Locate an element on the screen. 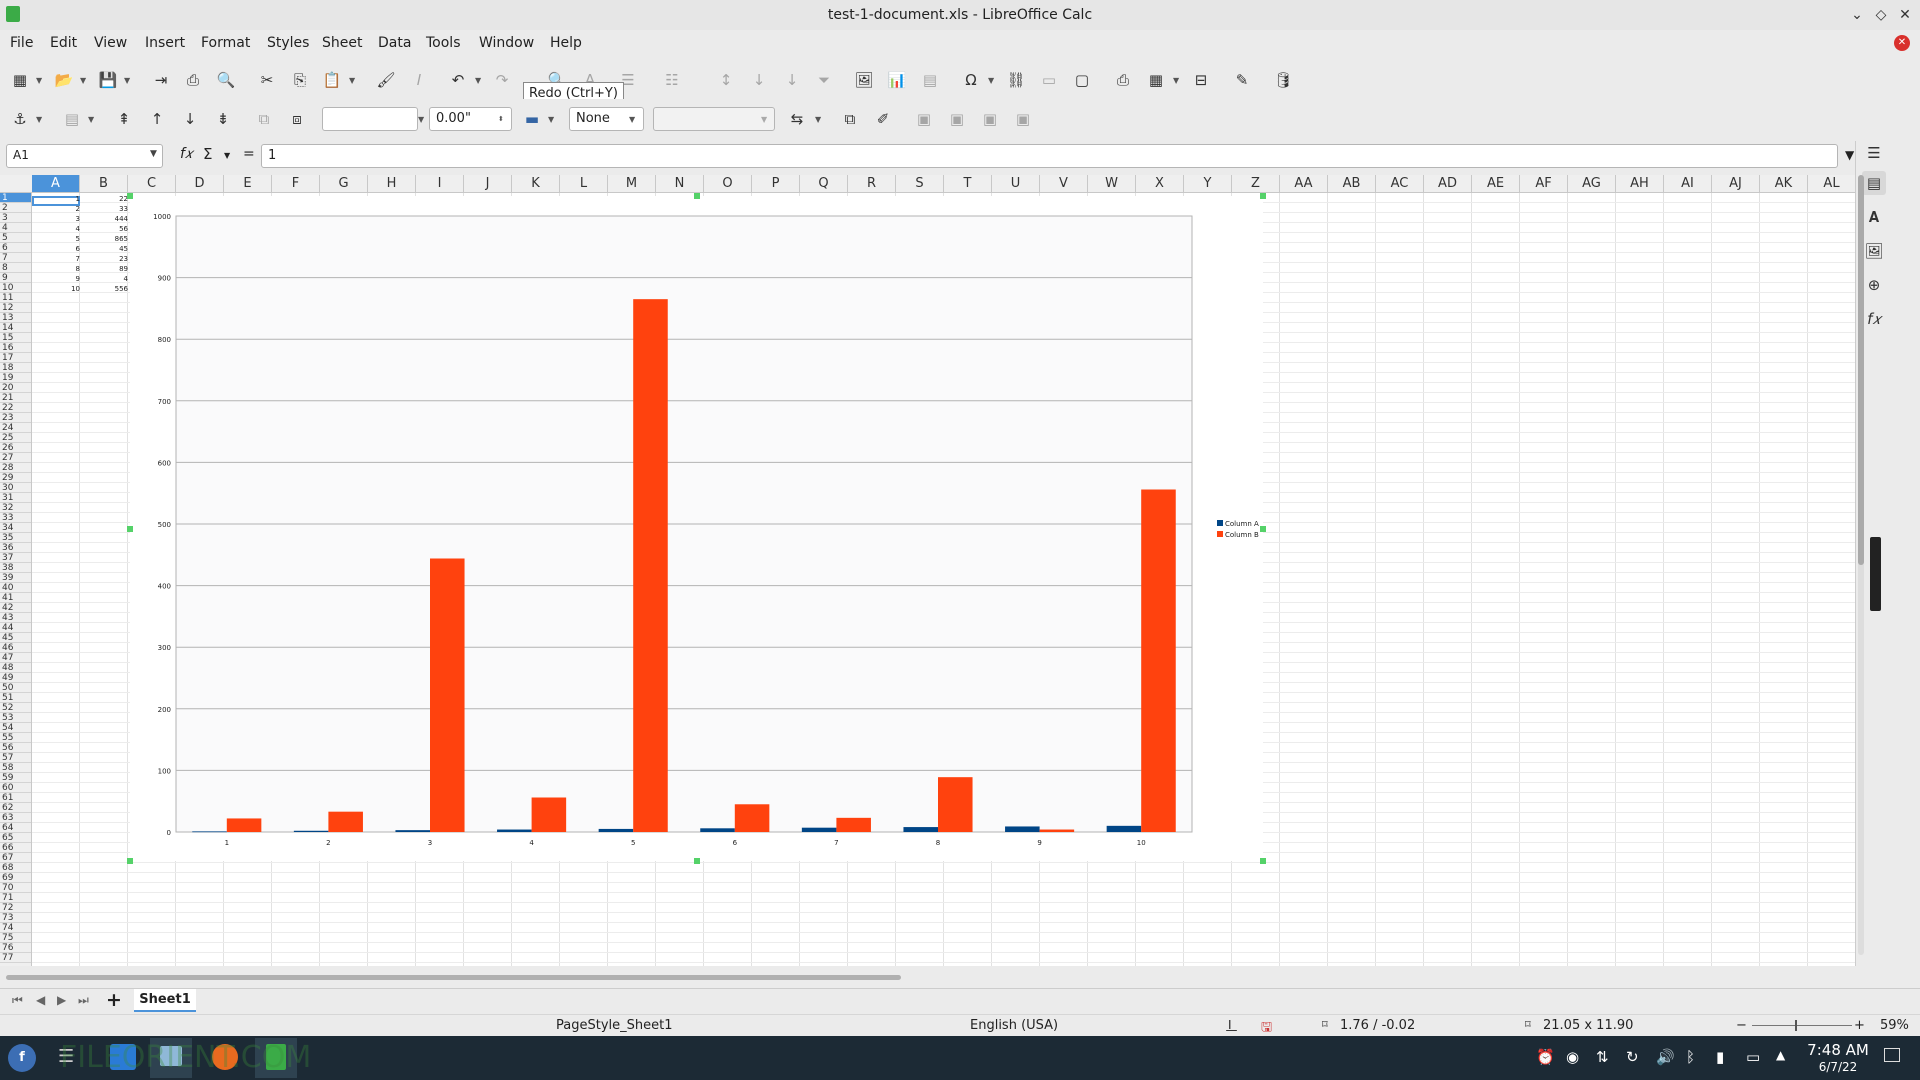 The image size is (1920, 1080). cell-a8: 8 is located at coordinates (58, 269).